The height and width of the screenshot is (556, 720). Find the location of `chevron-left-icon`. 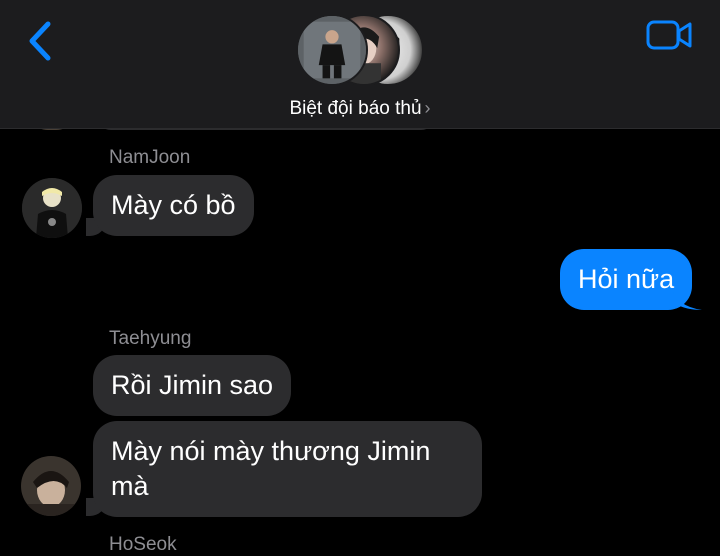

chevron-left-icon is located at coordinates (40, 41).